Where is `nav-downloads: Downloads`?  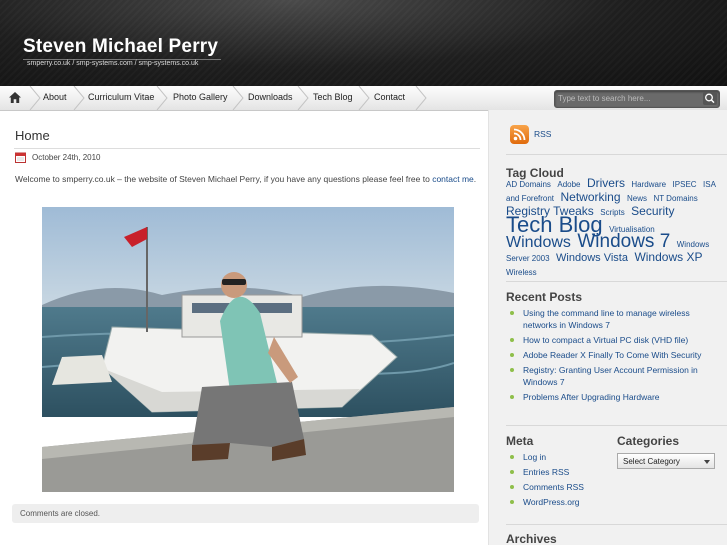
nav-downloads: Downloads is located at coordinates (270, 98).